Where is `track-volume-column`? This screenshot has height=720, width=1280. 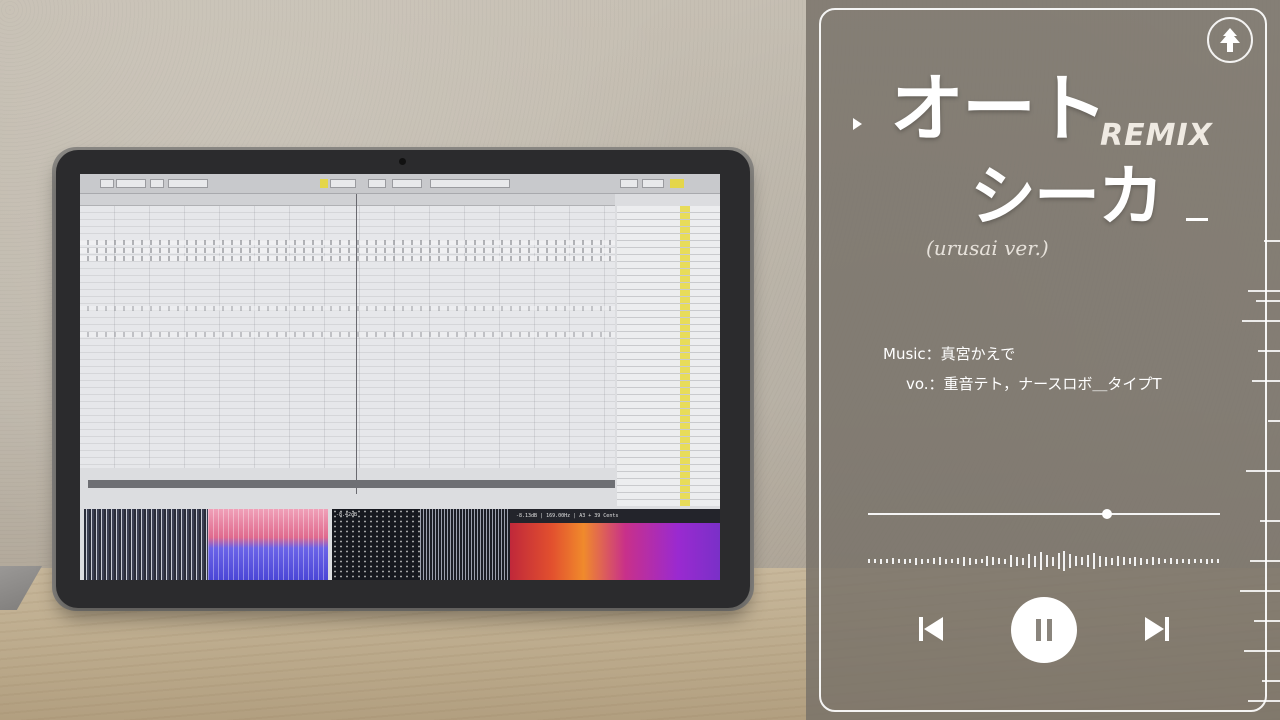
track-volume-column is located at coordinates (685, 356).